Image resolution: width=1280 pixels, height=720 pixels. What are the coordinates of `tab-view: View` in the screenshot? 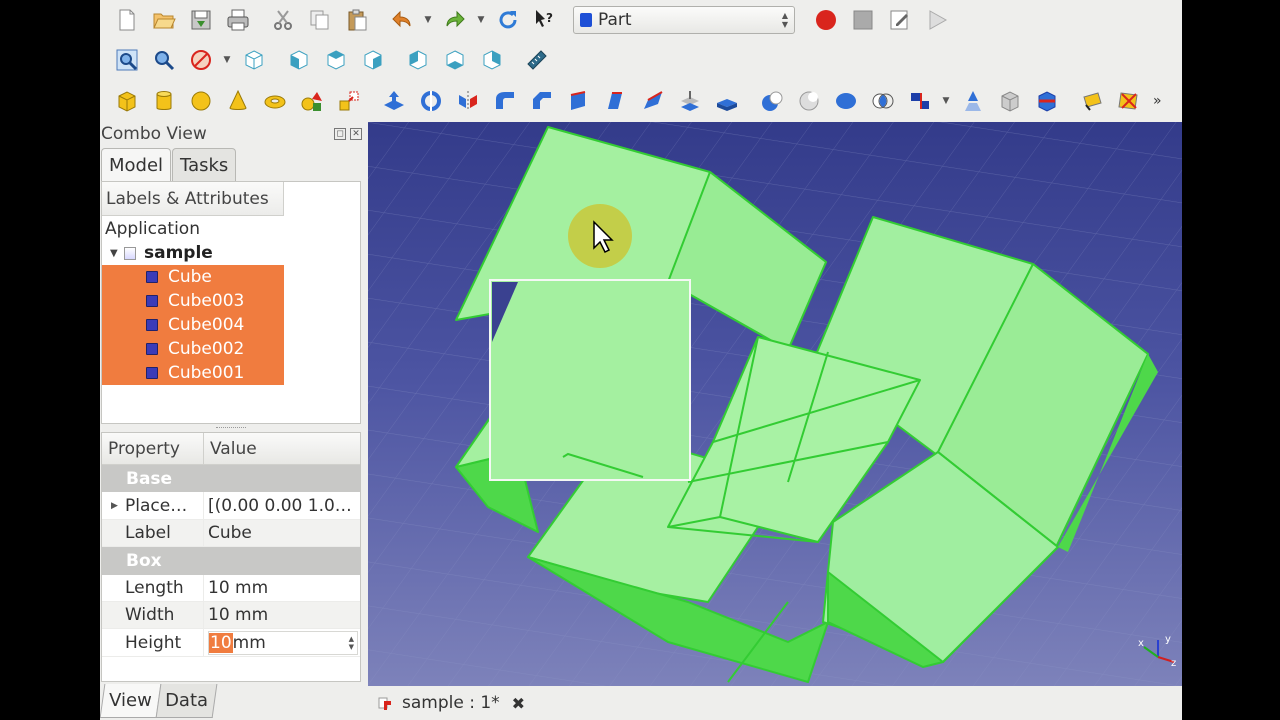 It's located at (131, 701).